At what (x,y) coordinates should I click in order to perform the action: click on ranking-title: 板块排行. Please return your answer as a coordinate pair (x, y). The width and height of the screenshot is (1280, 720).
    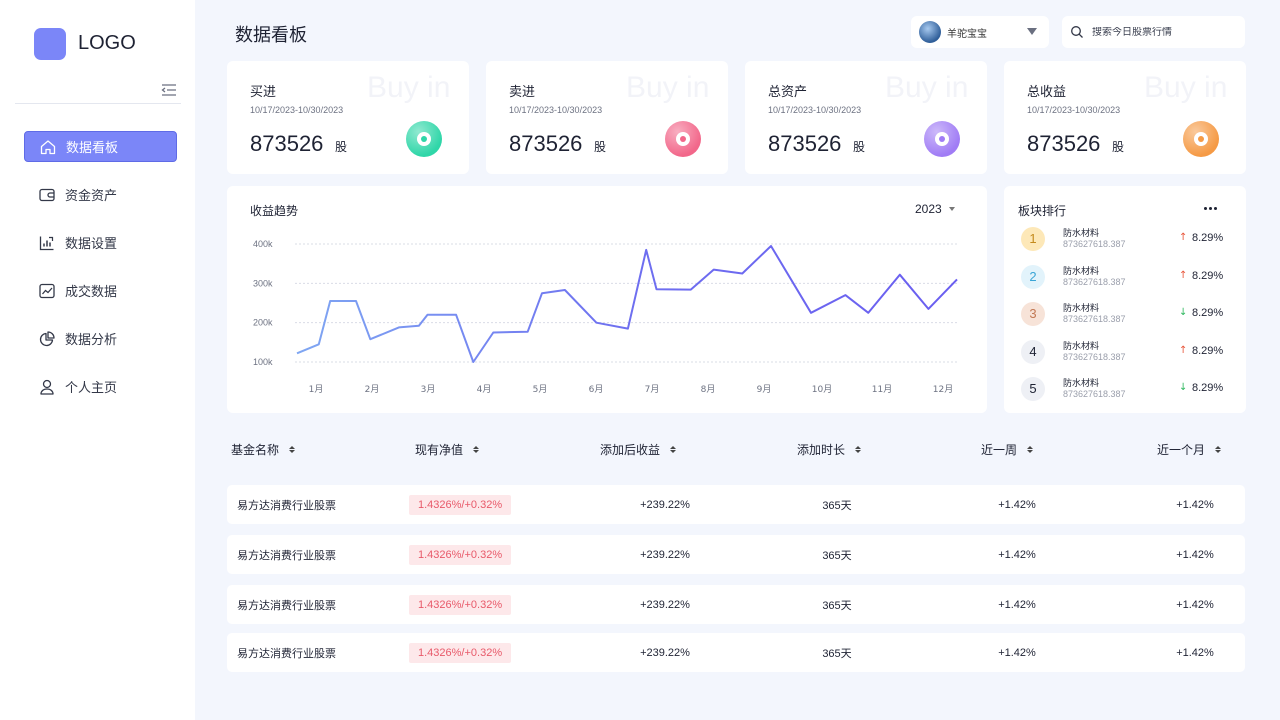
    Looking at the image, I should click on (1042, 211).